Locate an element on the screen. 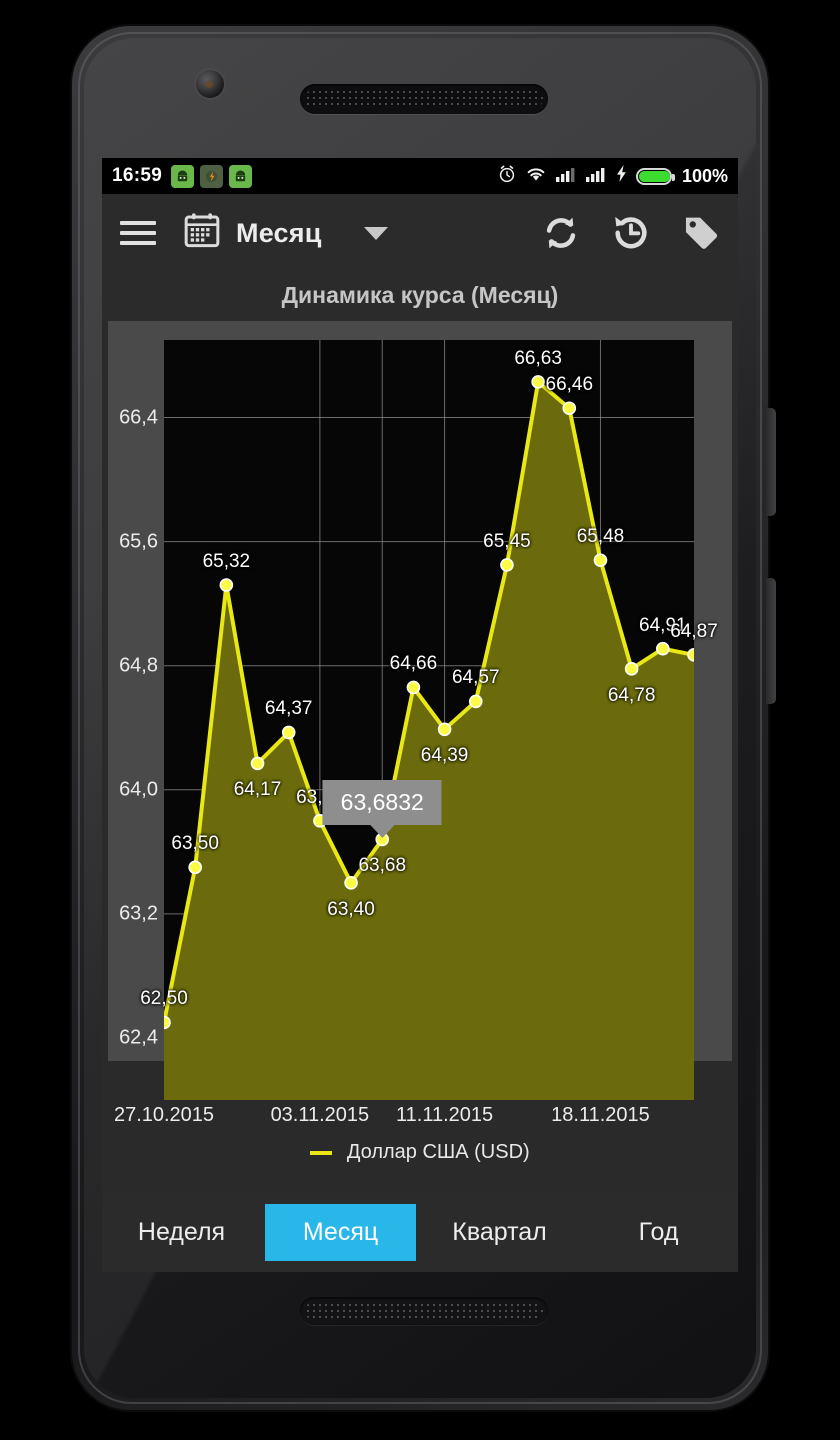 This screenshot has width=840, height=1440. power-button is located at coordinates (771, 641).